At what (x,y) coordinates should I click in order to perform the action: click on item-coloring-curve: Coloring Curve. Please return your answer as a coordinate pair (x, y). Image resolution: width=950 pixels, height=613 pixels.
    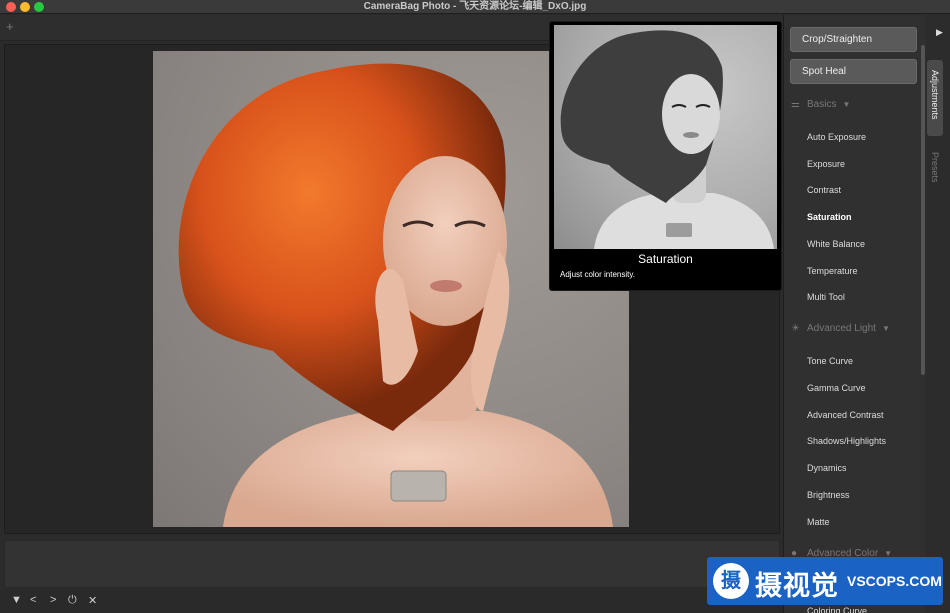
    Looking at the image, I should click on (837, 609).